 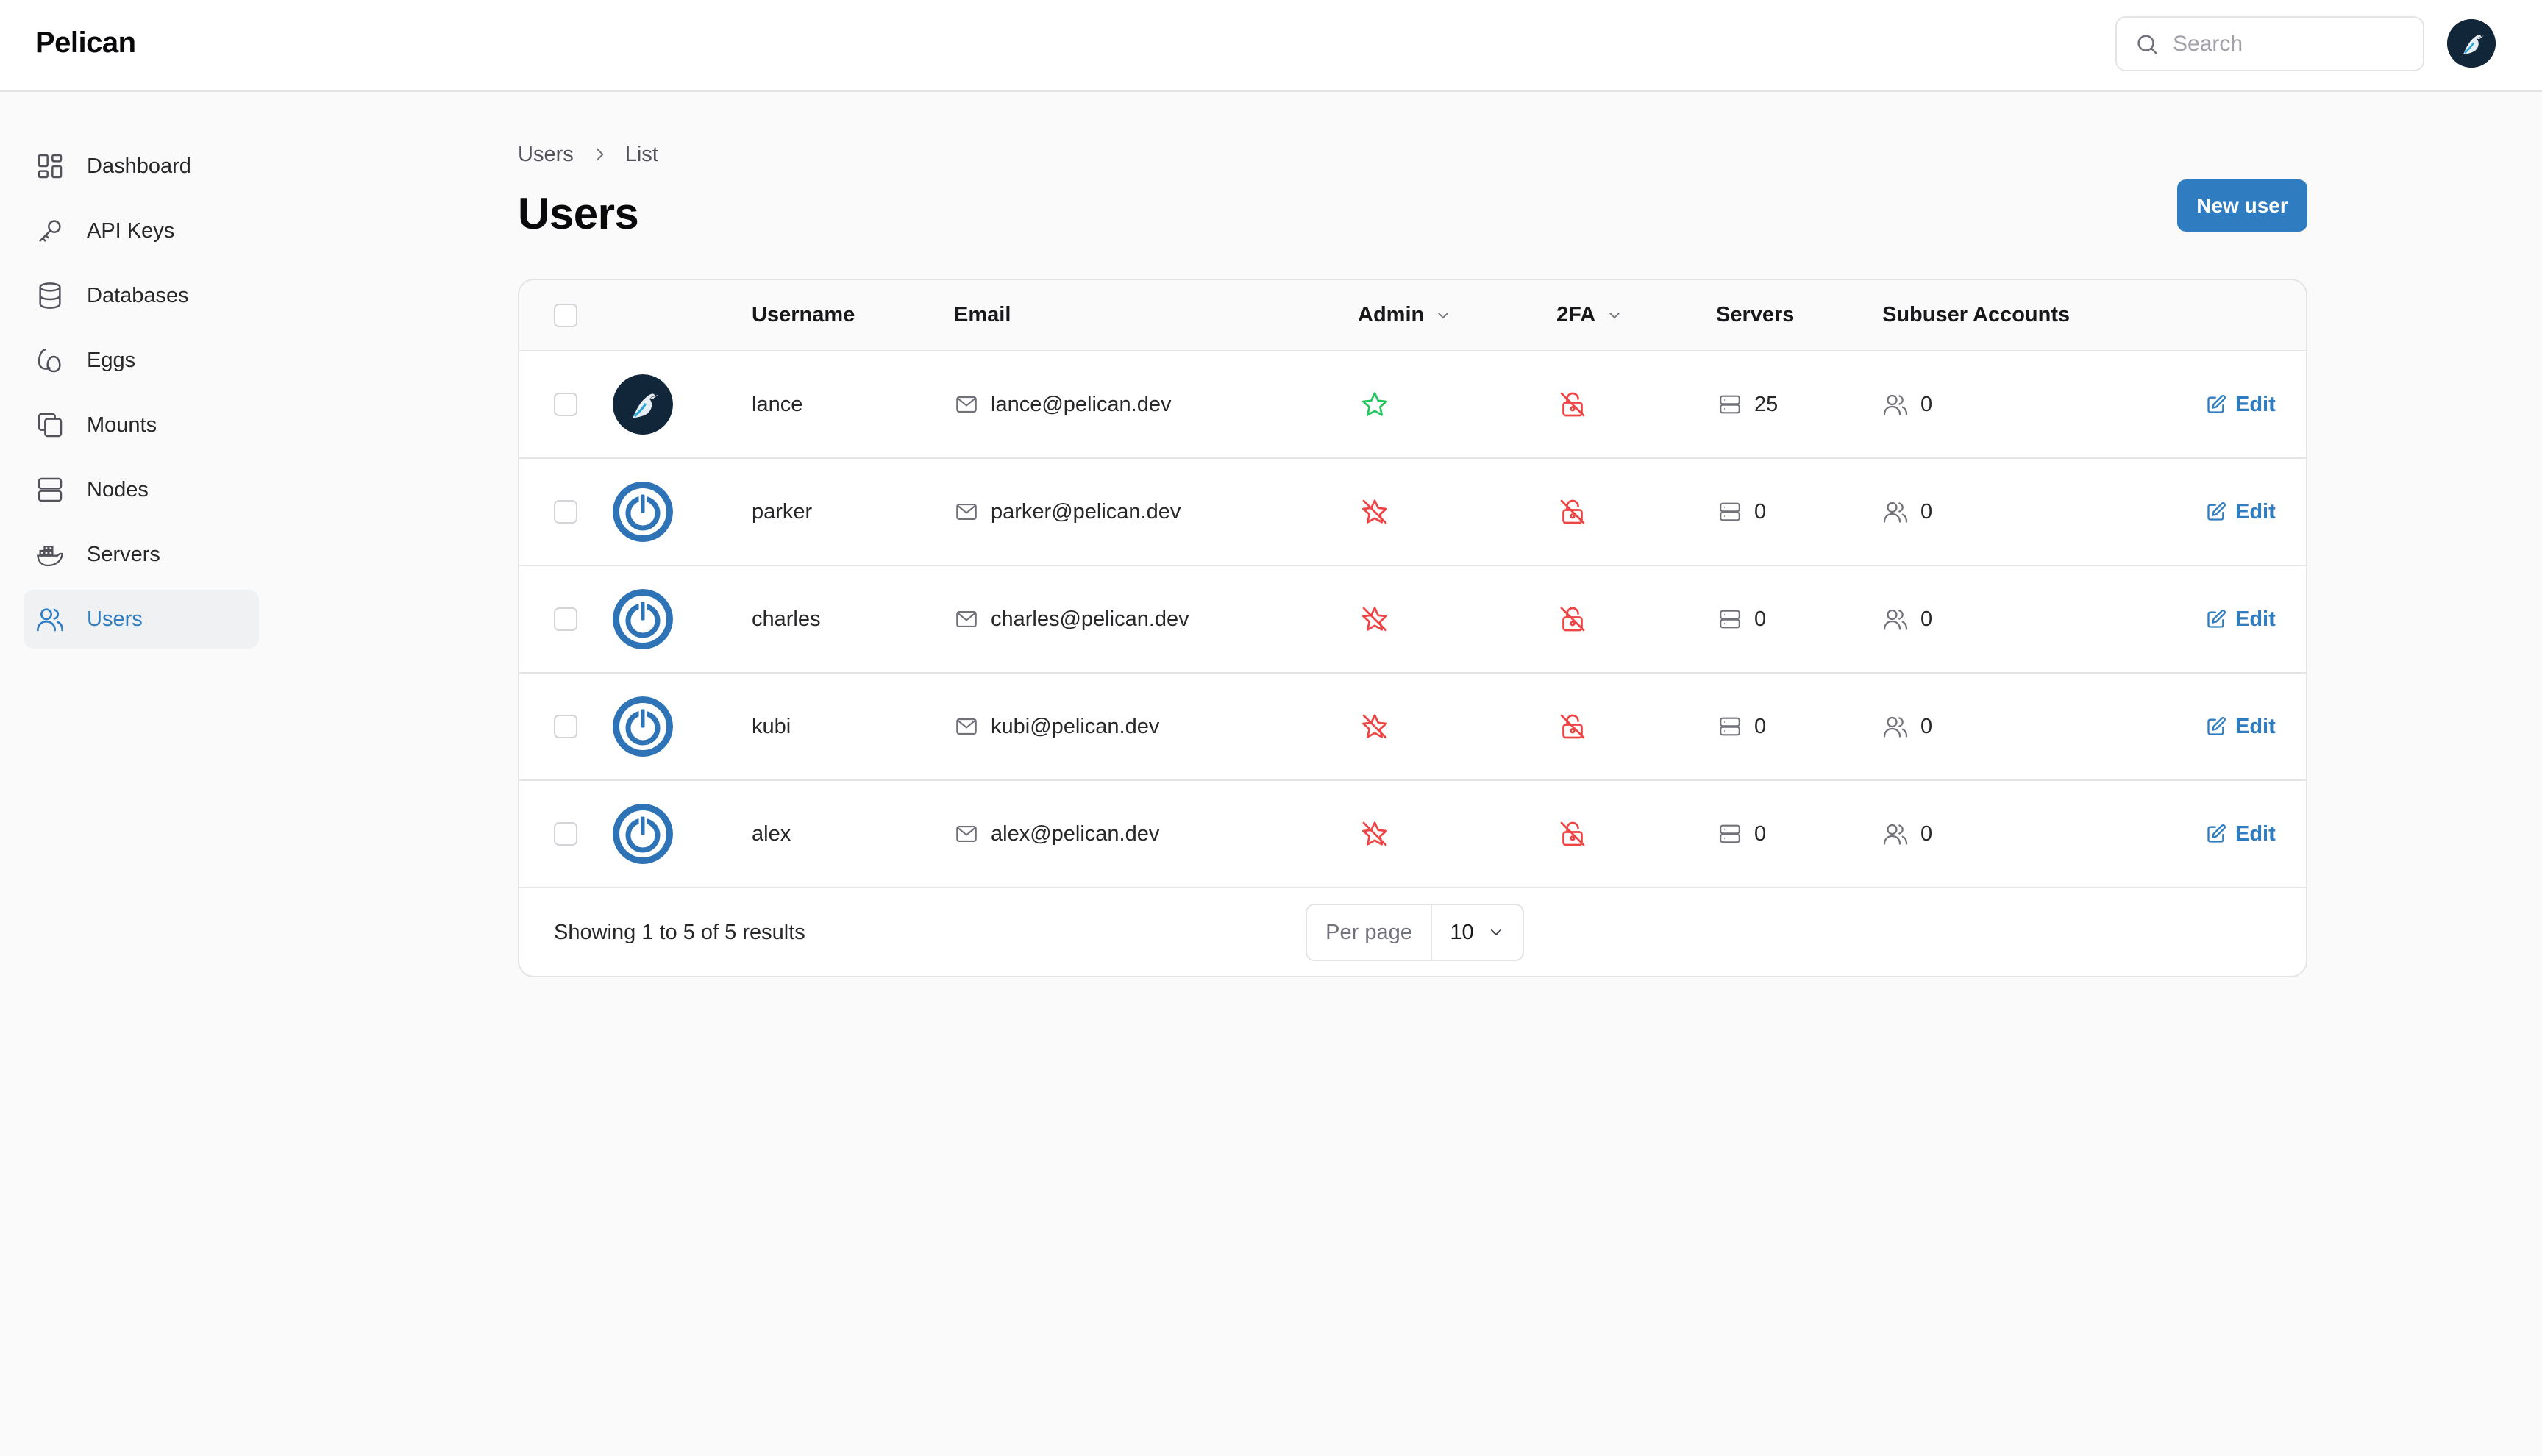 What do you see at coordinates (2294, 44) in the screenshot?
I see `search-input` at bounding box center [2294, 44].